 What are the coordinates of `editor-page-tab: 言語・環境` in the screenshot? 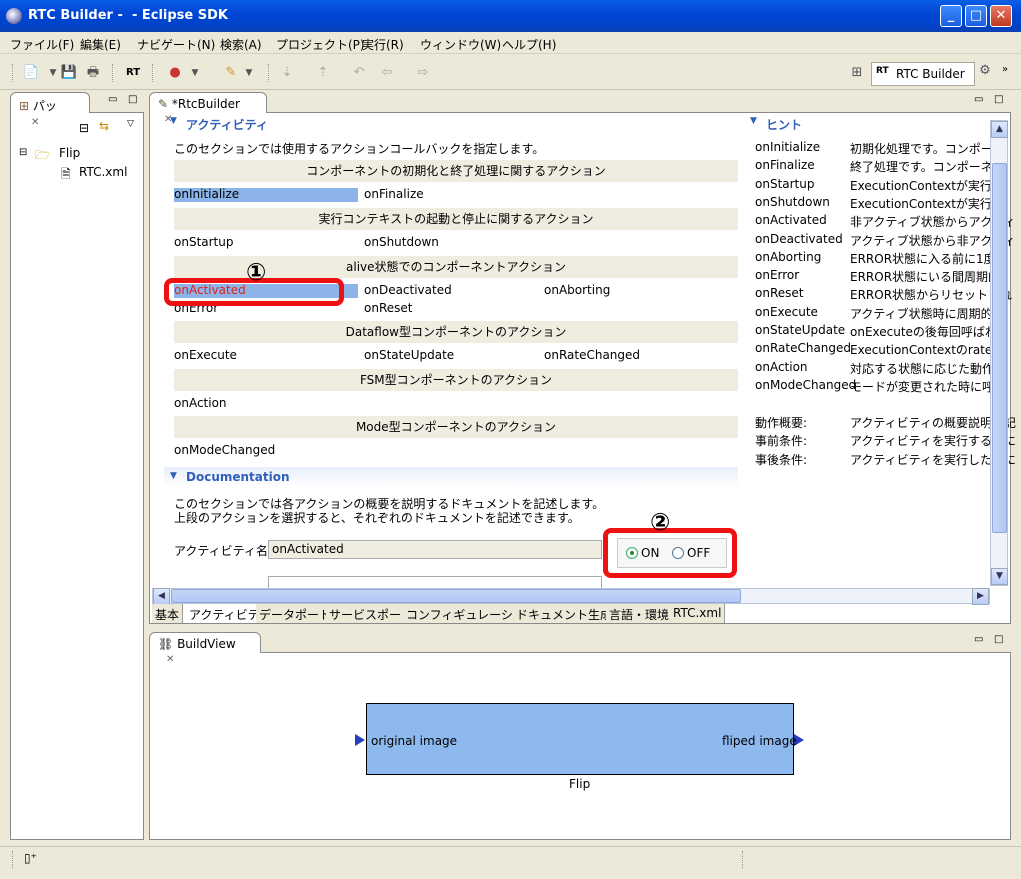 It's located at (640, 613).